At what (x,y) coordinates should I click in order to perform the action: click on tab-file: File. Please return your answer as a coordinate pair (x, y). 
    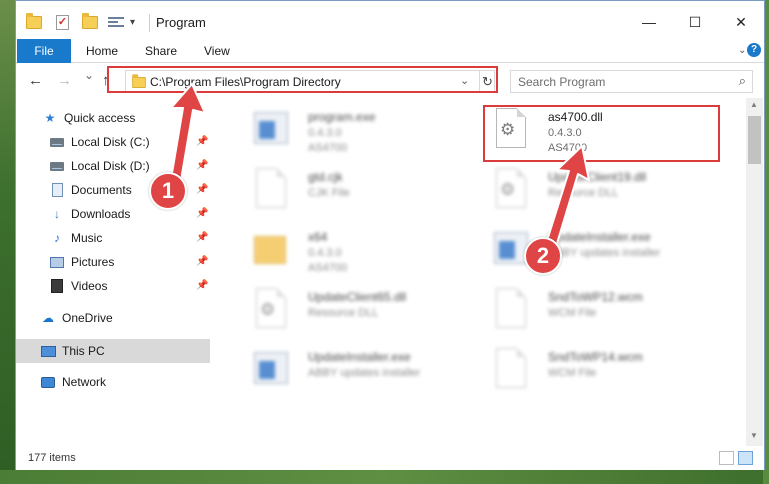
    Looking at the image, I should click on (44, 51).